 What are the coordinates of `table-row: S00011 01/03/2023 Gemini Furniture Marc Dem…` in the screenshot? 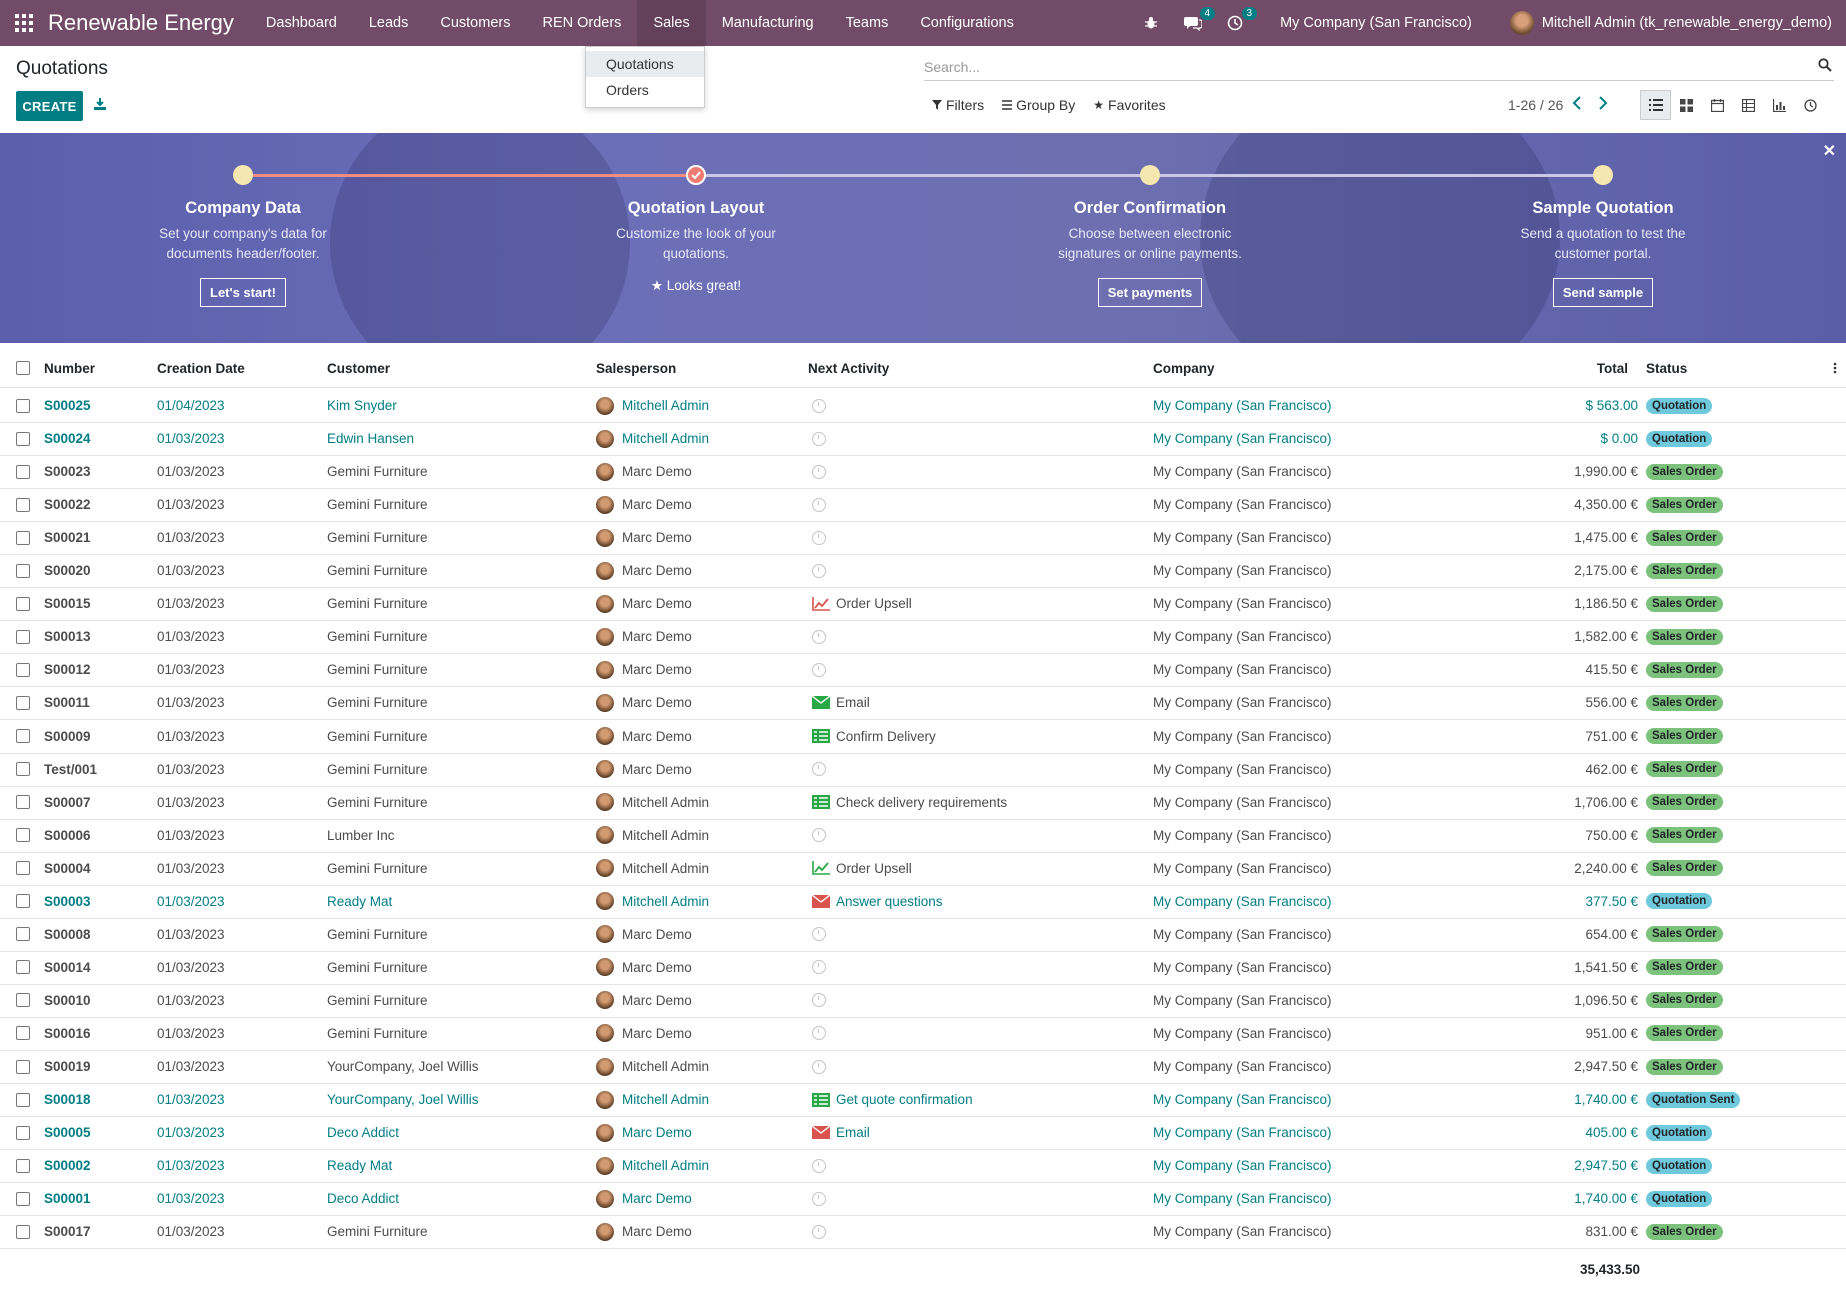 It's located at (923, 703).